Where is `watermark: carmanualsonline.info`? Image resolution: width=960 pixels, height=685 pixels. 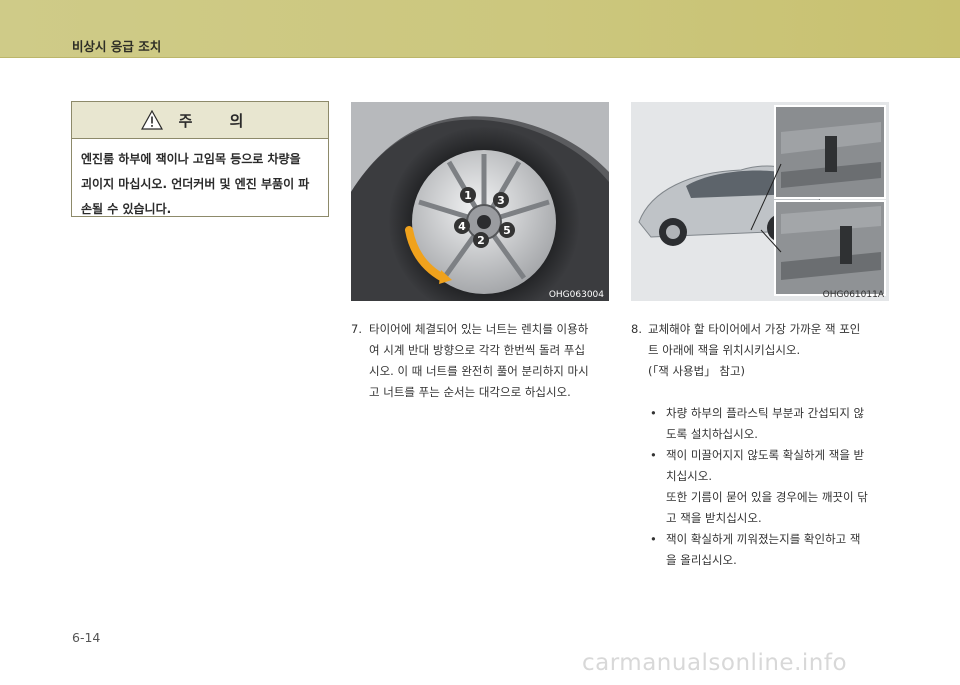 watermark: carmanualsonline.info is located at coordinates (715, 663).